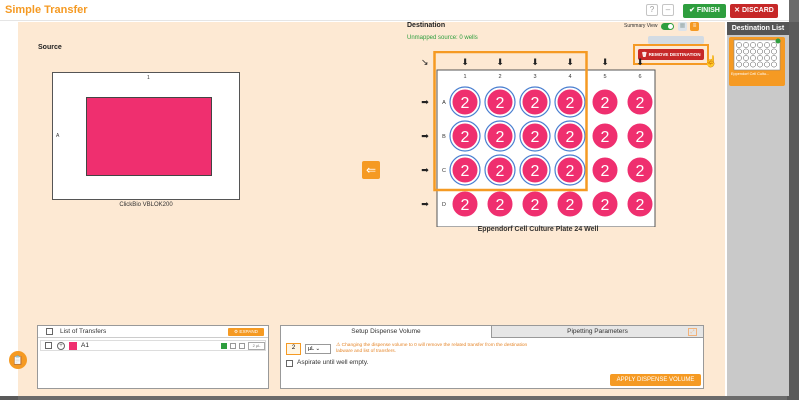  Describe the element at coordinates (692, 332) in the screenshot. I see `expand-panel-icon: ⤢` at that location.